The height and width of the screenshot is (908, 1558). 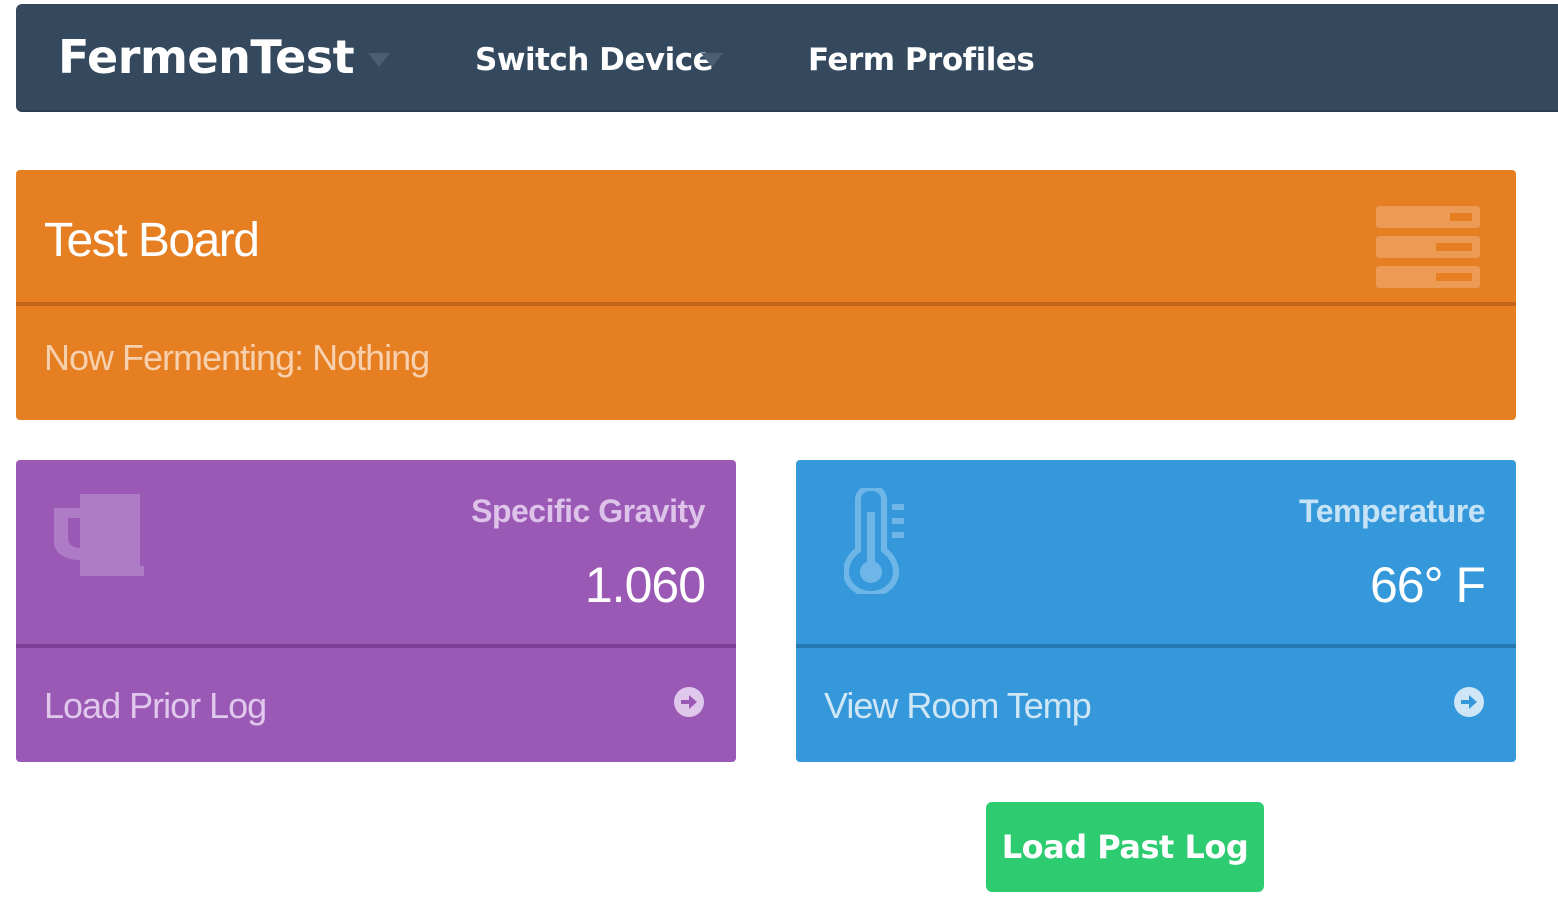 What do you see at coordinates (787, 57) in the screenshot?
I see `top-navbar: FermenTest Switch Device Ferm Profiles` at bounding box center [787, 57].